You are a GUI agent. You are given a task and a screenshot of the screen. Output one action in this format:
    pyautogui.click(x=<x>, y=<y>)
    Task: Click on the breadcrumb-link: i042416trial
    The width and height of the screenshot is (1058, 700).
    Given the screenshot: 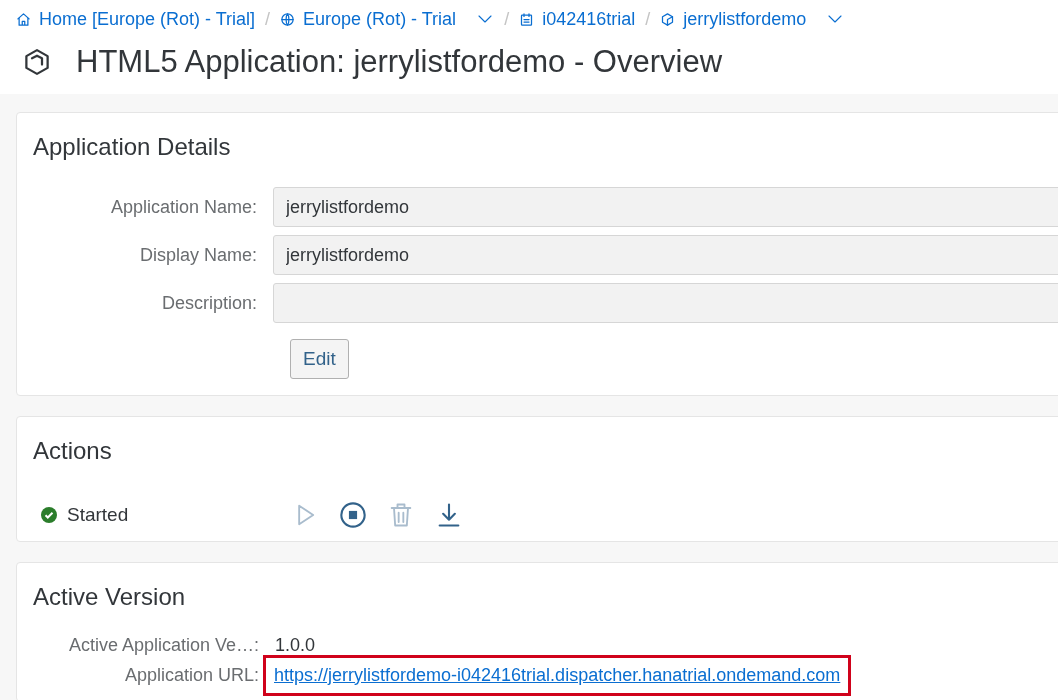 What is the action you would take?
    pyautogui.click(x=577, y=19)
    